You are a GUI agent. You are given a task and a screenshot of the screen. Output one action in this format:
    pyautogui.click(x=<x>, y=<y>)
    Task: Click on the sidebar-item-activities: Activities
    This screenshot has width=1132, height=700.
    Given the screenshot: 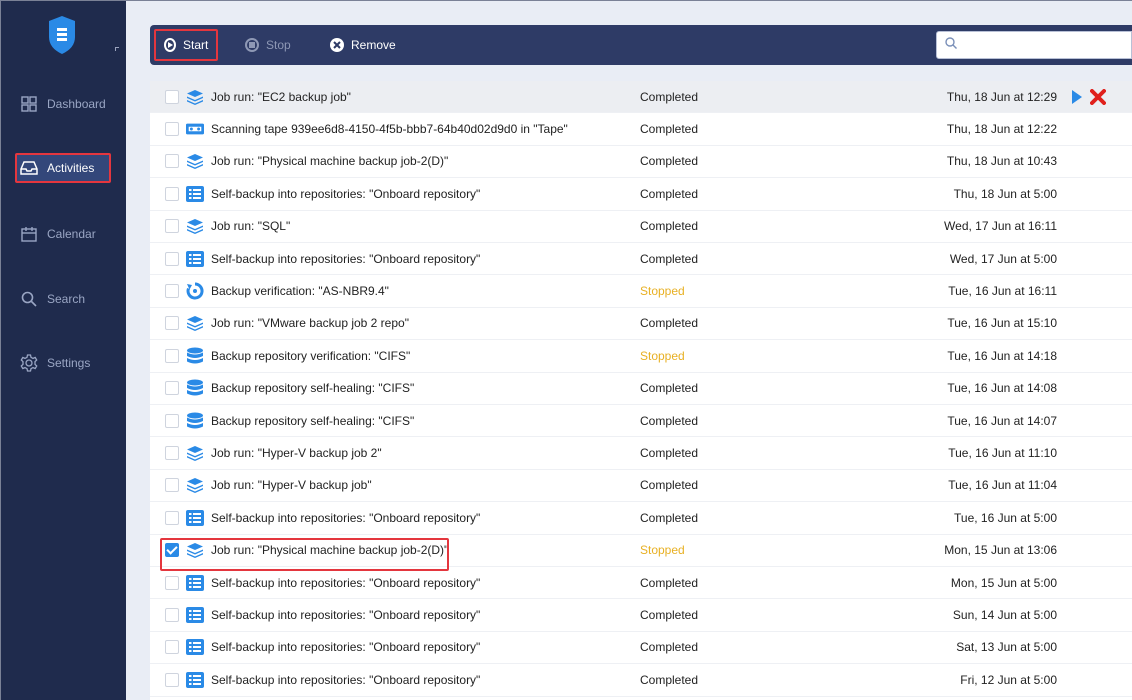 What is the action you would take?
    pyautogui.click(x=63, y=168)
    